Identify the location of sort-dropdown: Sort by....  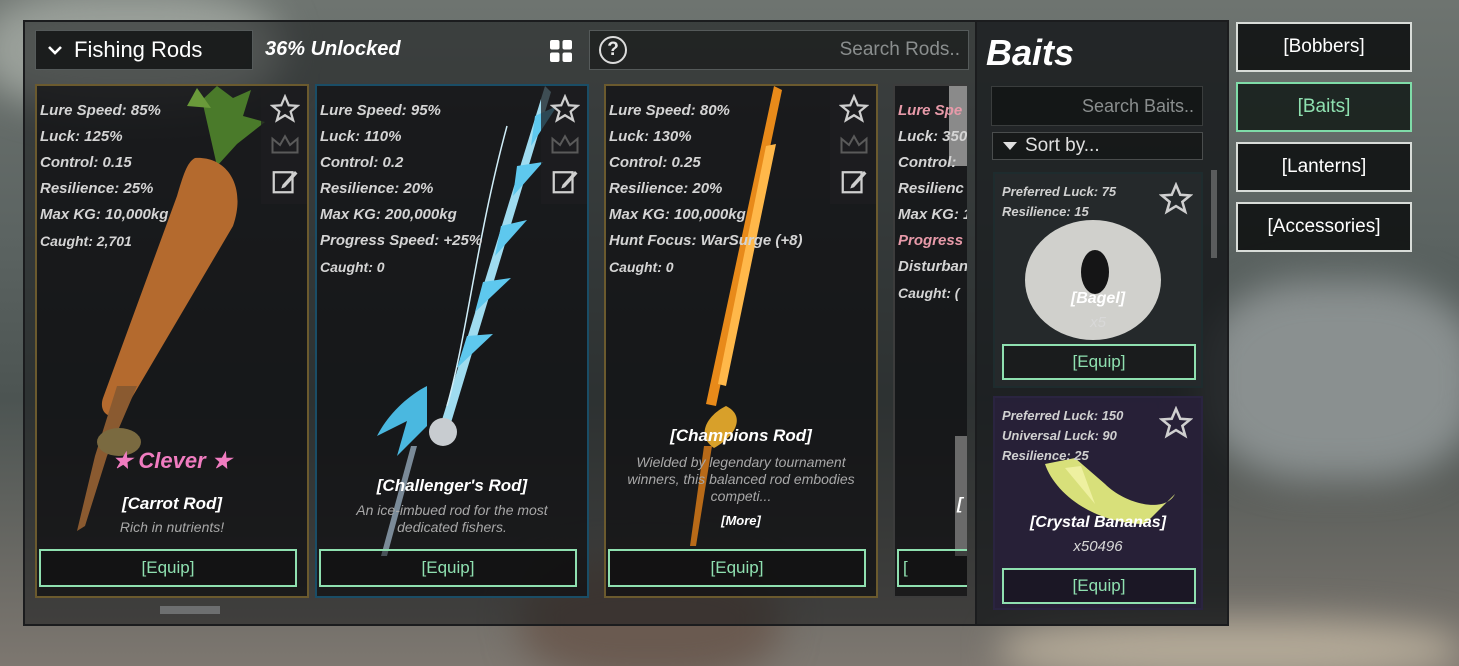
(1097, 146).